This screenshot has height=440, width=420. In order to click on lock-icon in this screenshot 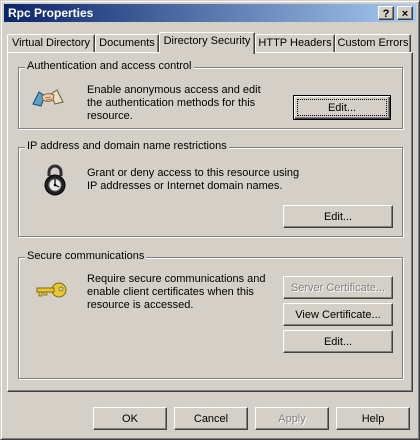, I will do `click(55, 181)`.